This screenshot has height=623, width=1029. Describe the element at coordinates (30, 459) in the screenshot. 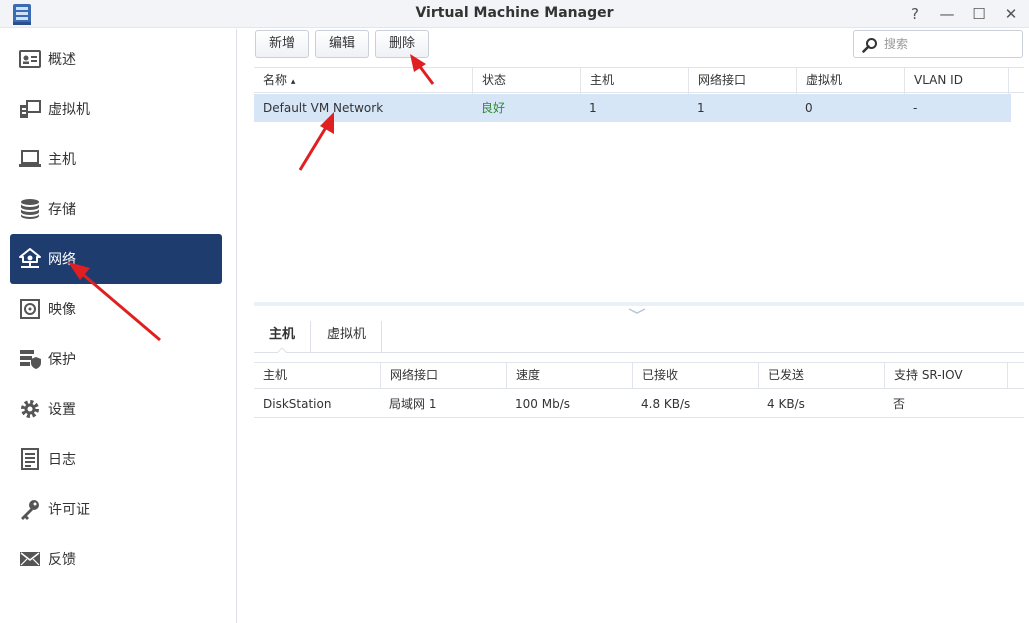

I see `log-icon` at that location.